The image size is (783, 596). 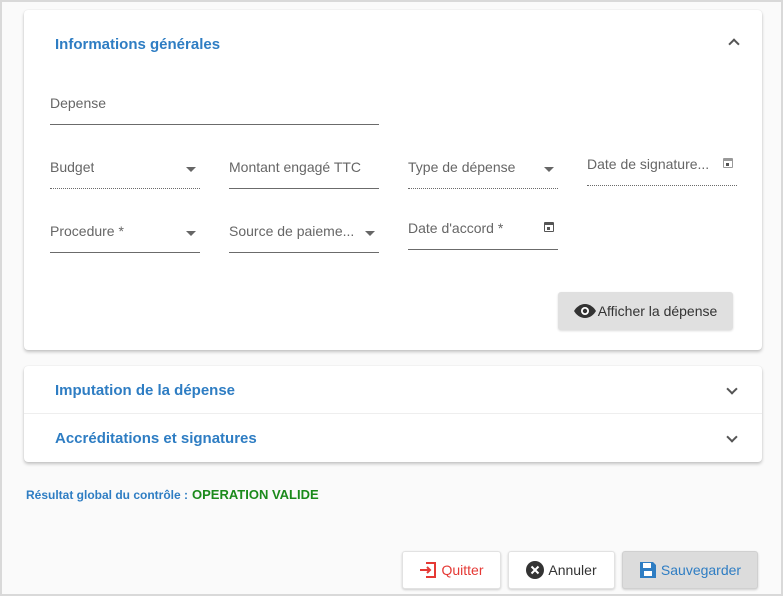 I want to click on result-label: Résultat global du contrôle :, so click(x=107, y=495).